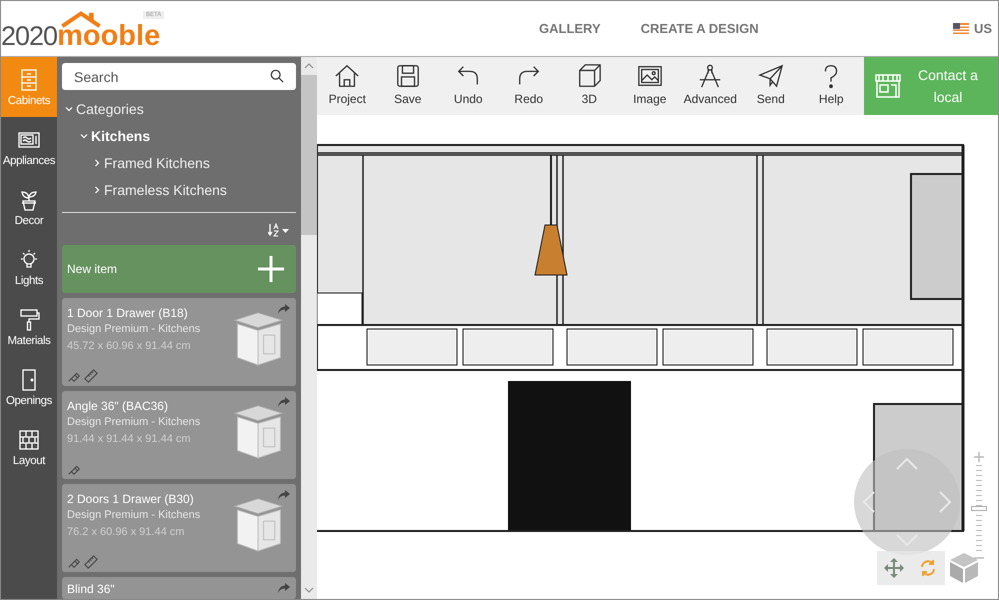 Image resolution: width=999 pixels, height=600 pixels. Describe the element at coordinates (983, 28) in the screenshot. I see `locale-label: US` at that location.